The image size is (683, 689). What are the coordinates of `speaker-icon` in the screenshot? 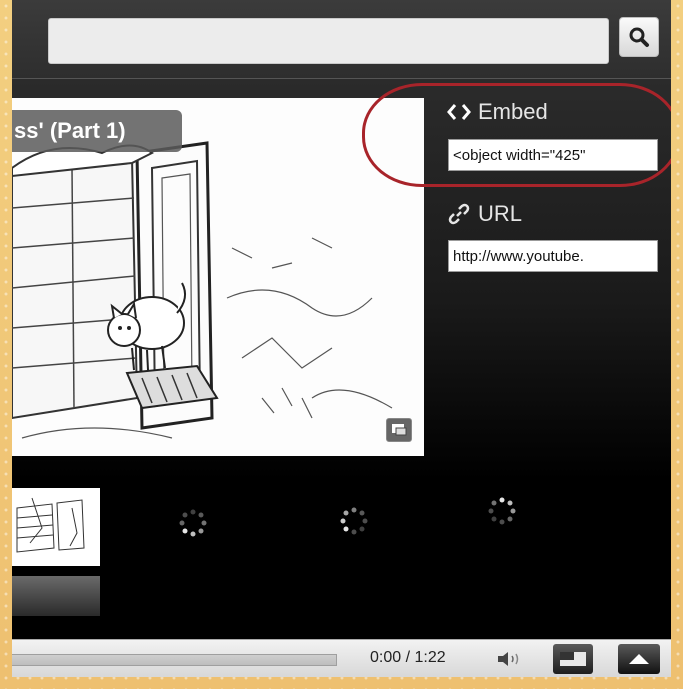 It's located at (508, 659).